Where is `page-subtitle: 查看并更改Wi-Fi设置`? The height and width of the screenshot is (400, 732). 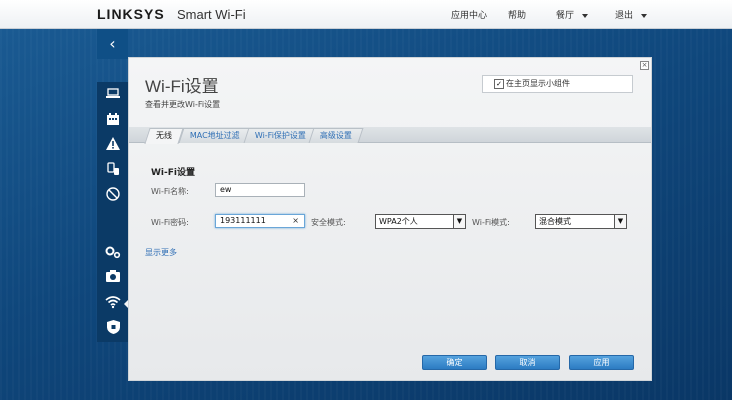
page-subtitle: 查看并更改Wi-Fi设置 is located at coordinates (183, 104).